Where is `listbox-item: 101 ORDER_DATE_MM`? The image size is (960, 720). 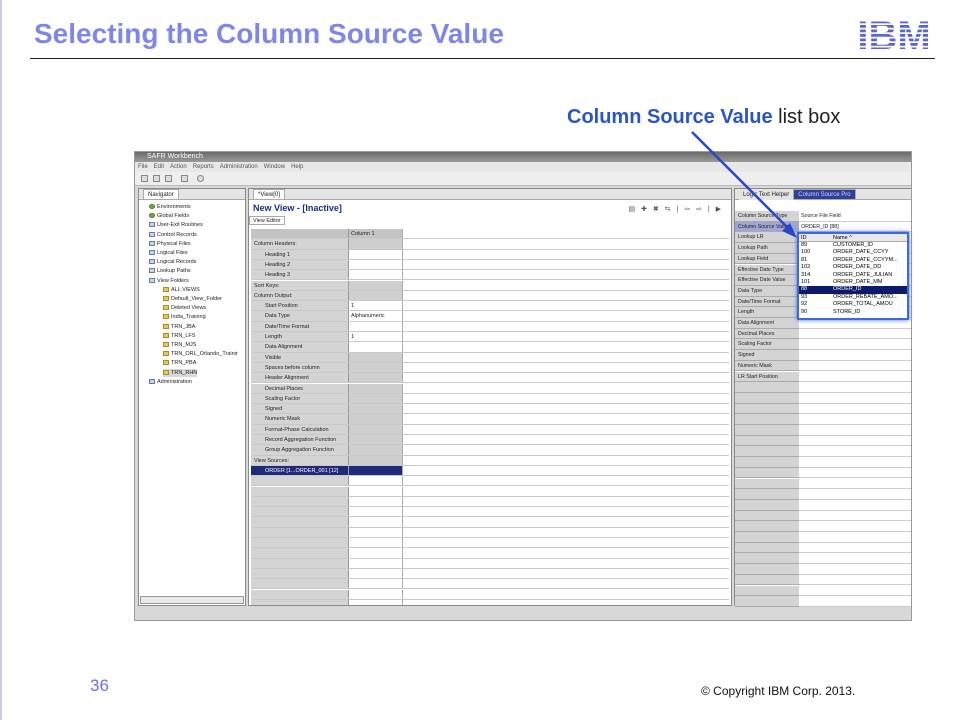
listbox-item: 101 ORDER_DATE_MM is located at coordinates (853, 282).